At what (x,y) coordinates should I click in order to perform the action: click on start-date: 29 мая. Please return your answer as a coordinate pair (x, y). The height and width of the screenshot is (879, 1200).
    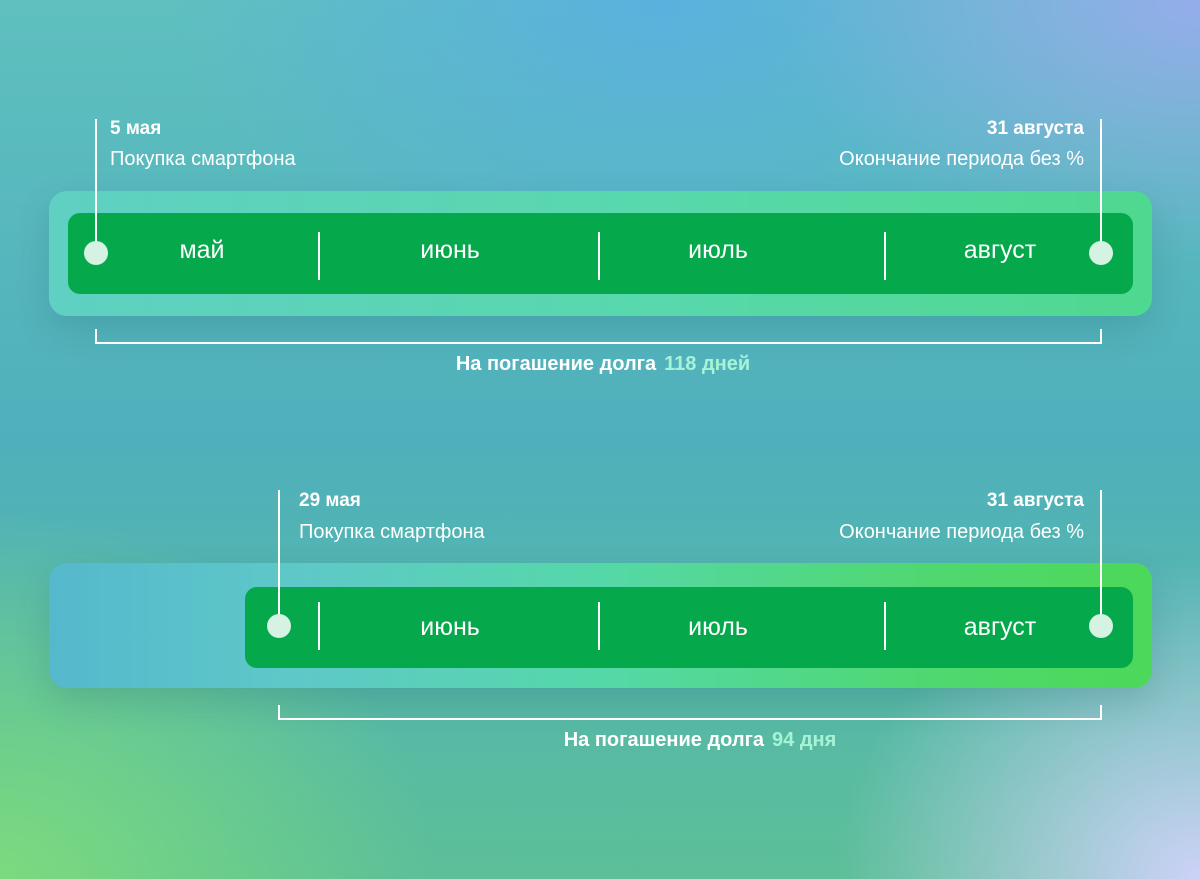
    Looking at the image, I should click on (330, 500).